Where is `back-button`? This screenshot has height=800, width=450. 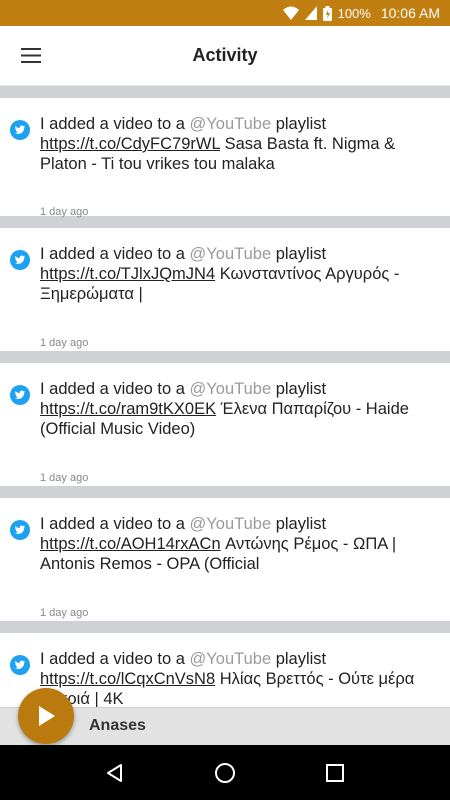
back-button is located at coordinates (115, 773).